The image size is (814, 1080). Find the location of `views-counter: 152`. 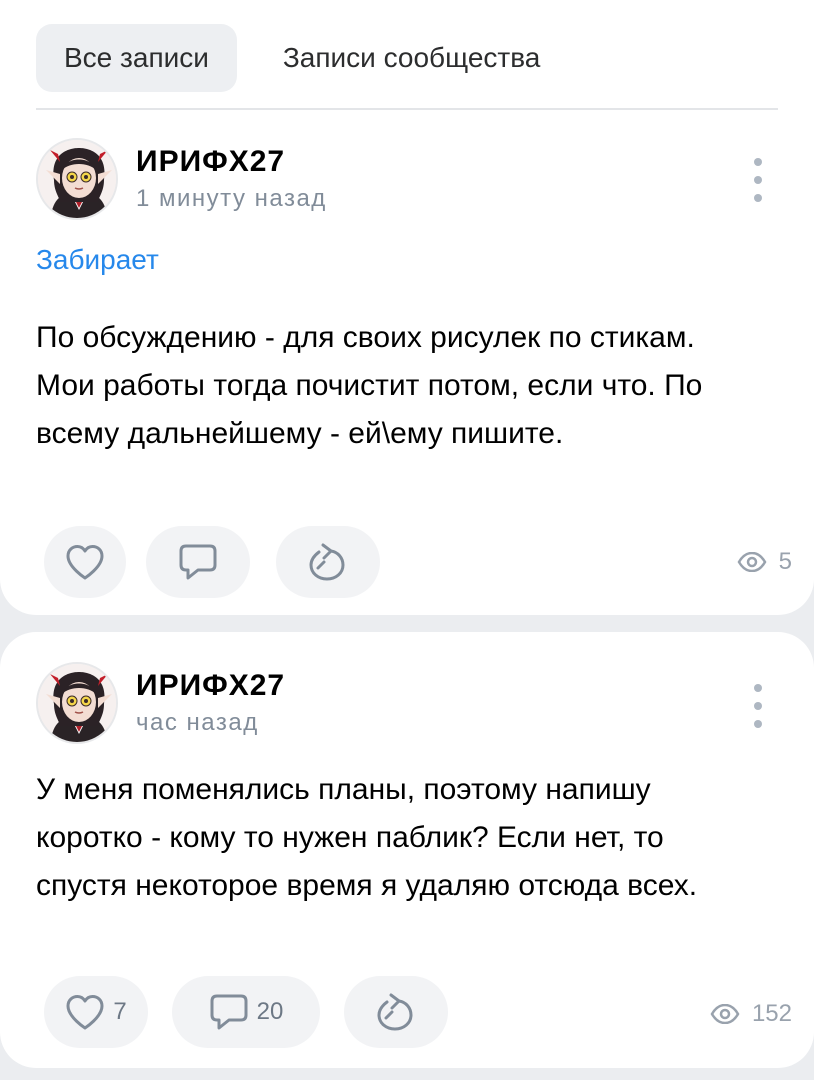

views-counter: 152 is located at coordinates (751, 1014).